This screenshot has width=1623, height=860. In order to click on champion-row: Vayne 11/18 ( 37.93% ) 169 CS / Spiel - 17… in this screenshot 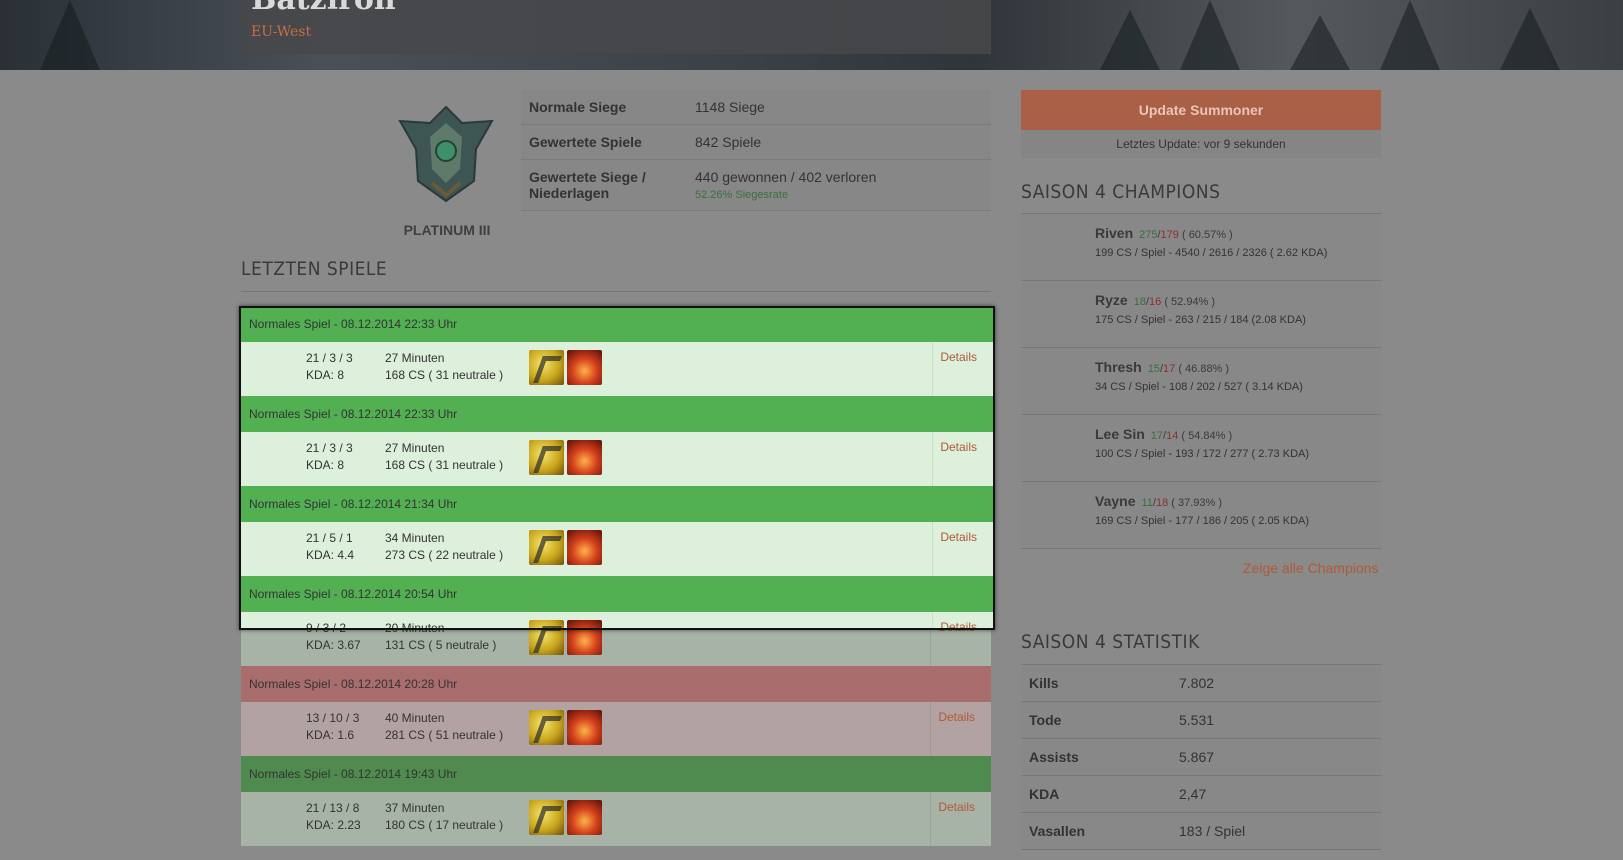, I will do `click(1201, 515)`.